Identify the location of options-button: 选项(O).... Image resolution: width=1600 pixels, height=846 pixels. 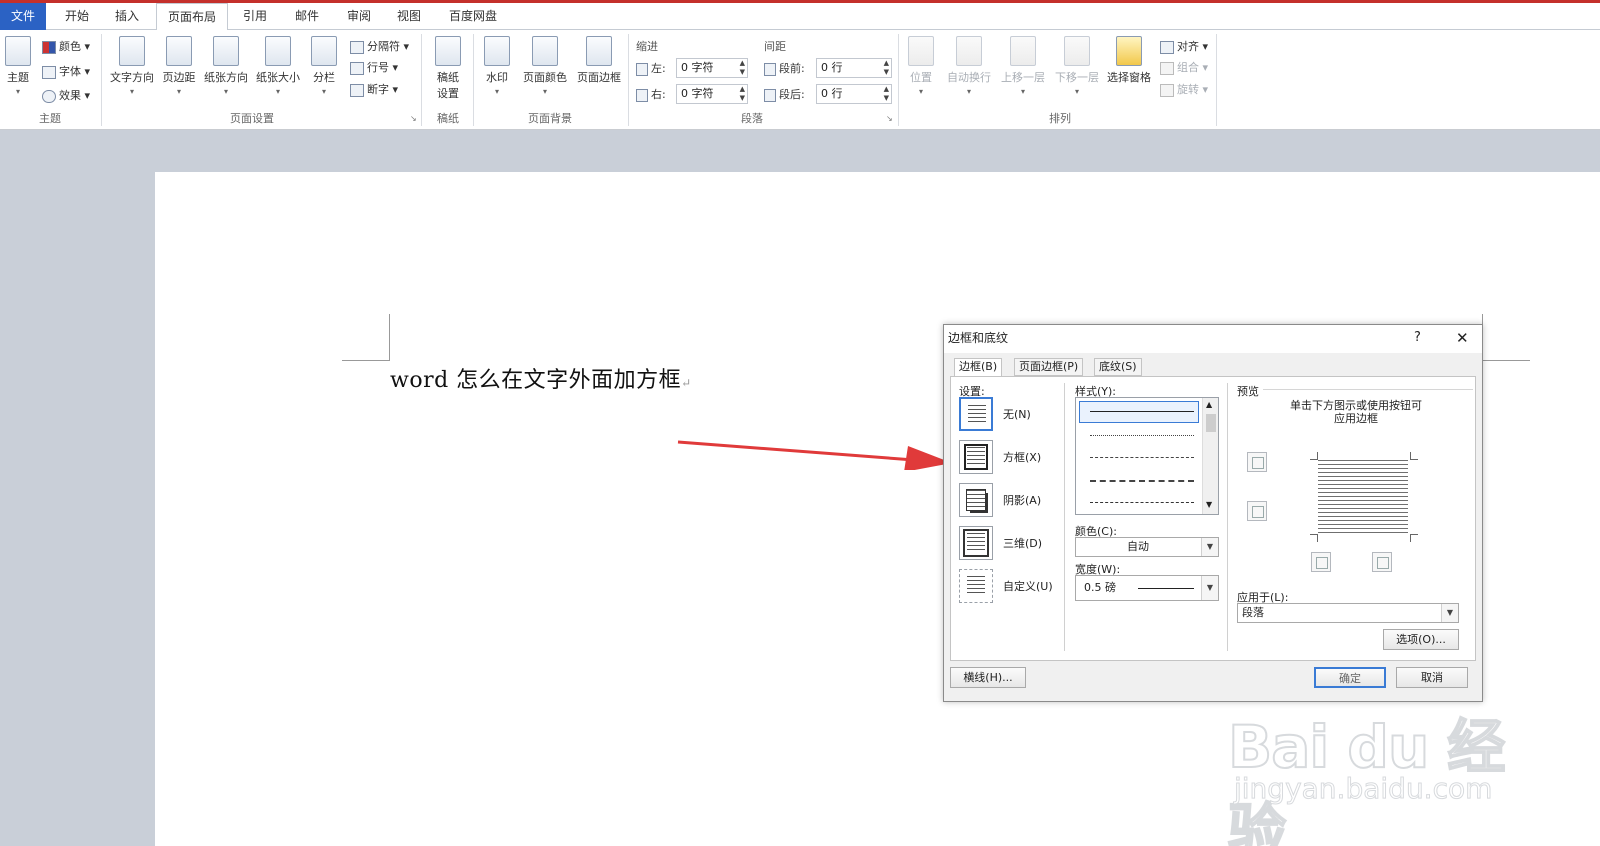
(1421, 639).